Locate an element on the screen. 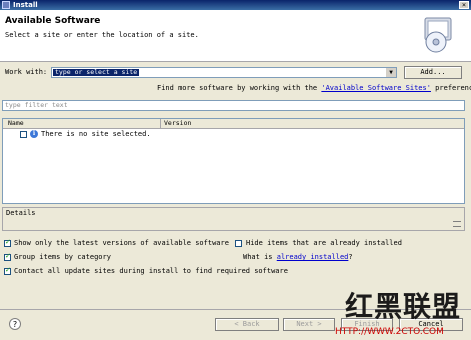 The height and width of the screenshot is (340, 471). work-with-combo: type or select a site ▼ is located at coordinates (224, 72).